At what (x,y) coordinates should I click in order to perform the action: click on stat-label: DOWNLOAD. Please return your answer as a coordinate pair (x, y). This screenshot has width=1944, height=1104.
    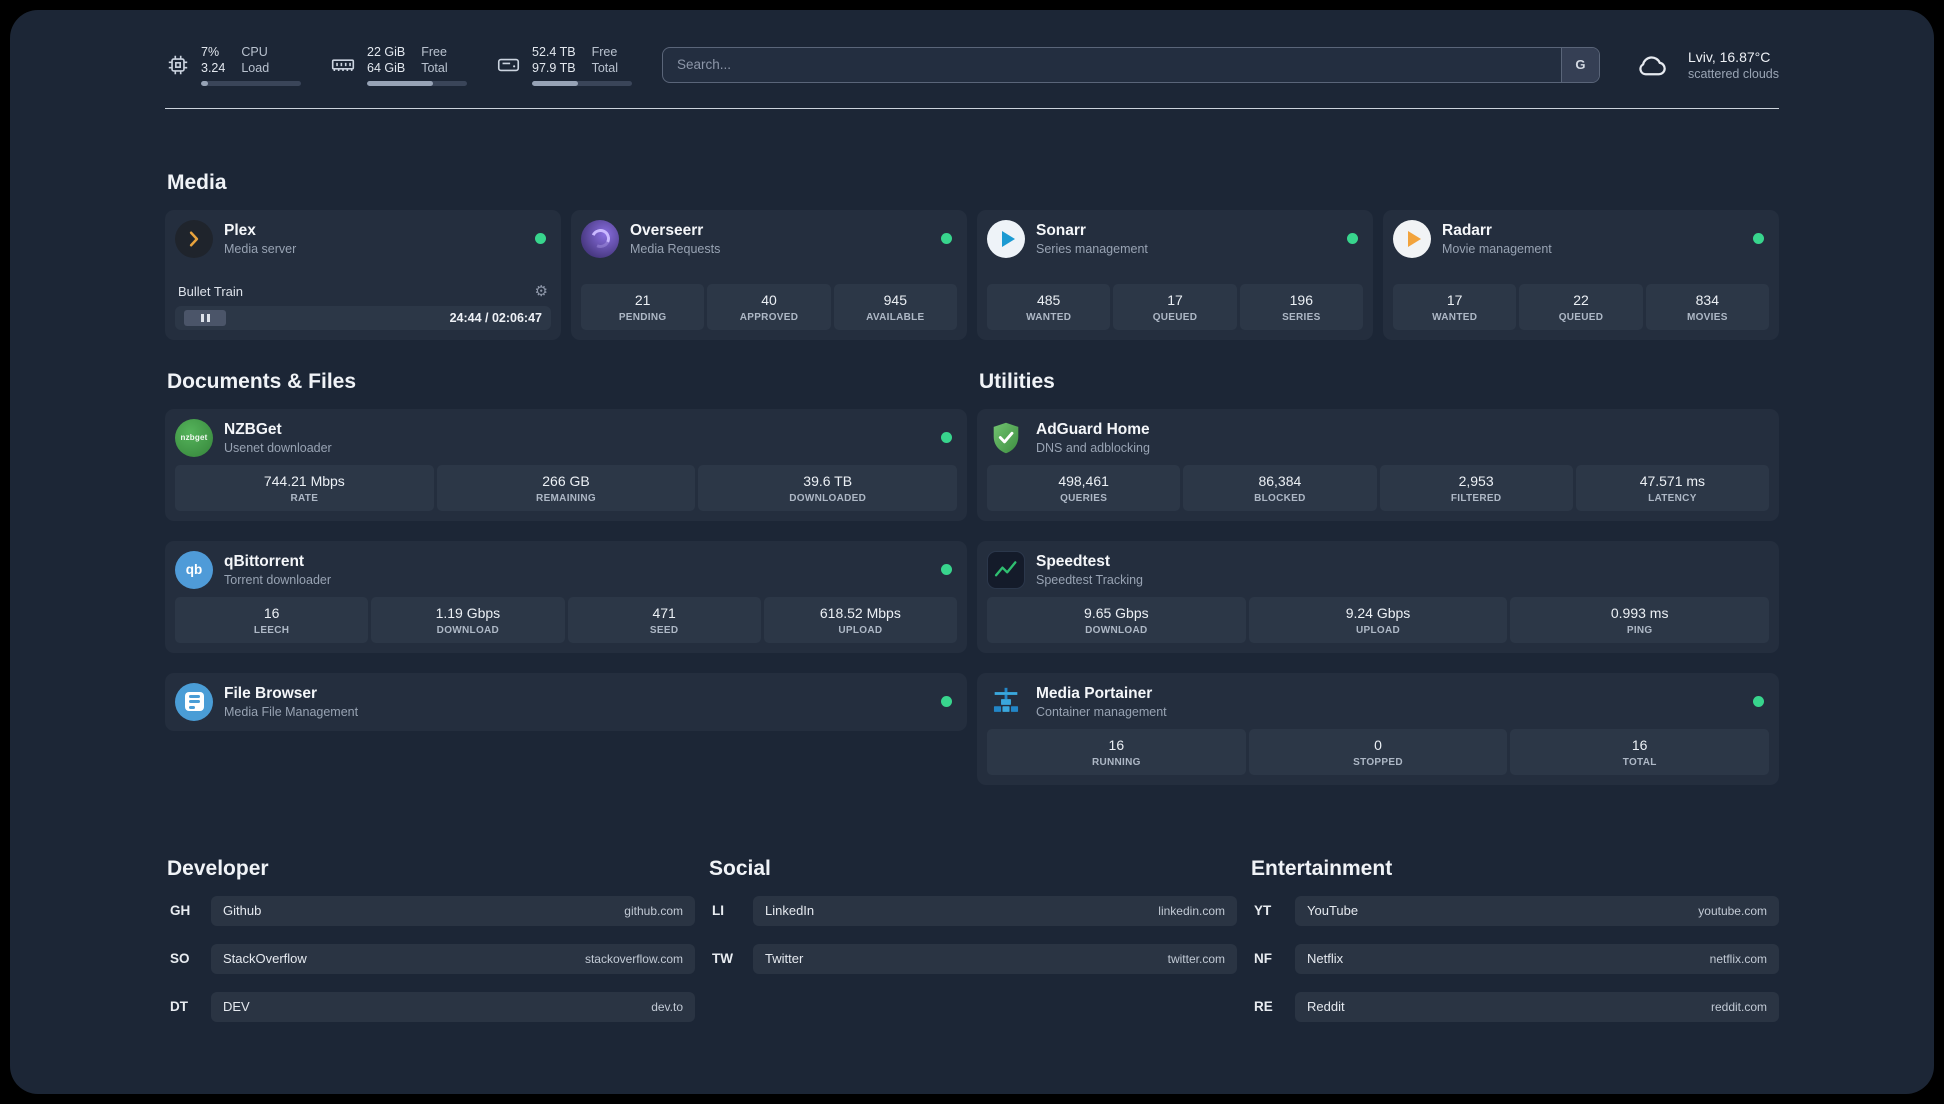
    Looking at the image, I should click on (468, 630).